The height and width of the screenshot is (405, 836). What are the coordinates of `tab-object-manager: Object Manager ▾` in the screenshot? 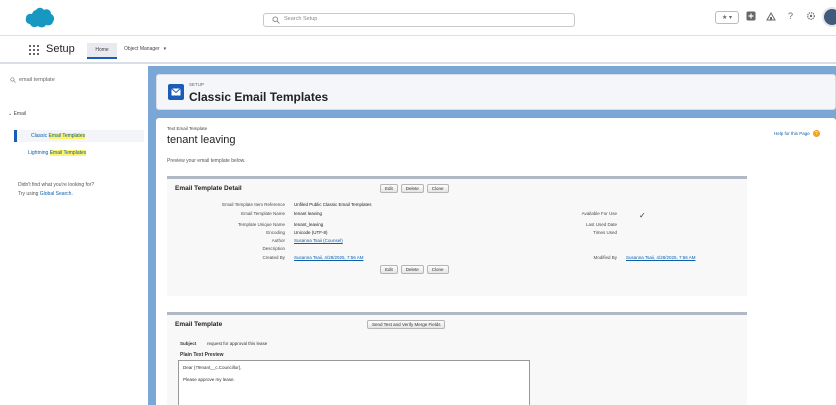 It's located at (145, 49).